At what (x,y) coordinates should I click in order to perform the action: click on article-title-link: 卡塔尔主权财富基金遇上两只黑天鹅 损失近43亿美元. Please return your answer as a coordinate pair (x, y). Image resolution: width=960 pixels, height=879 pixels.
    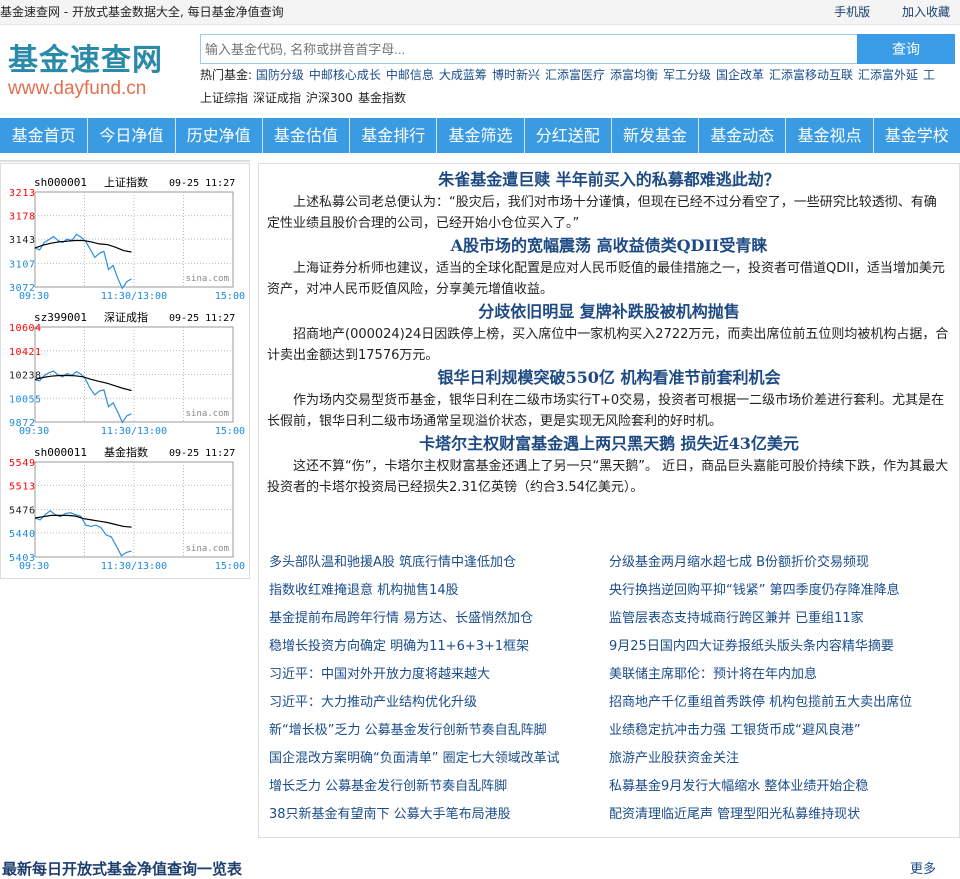
    Looking at the image, I should click on (609, 444).